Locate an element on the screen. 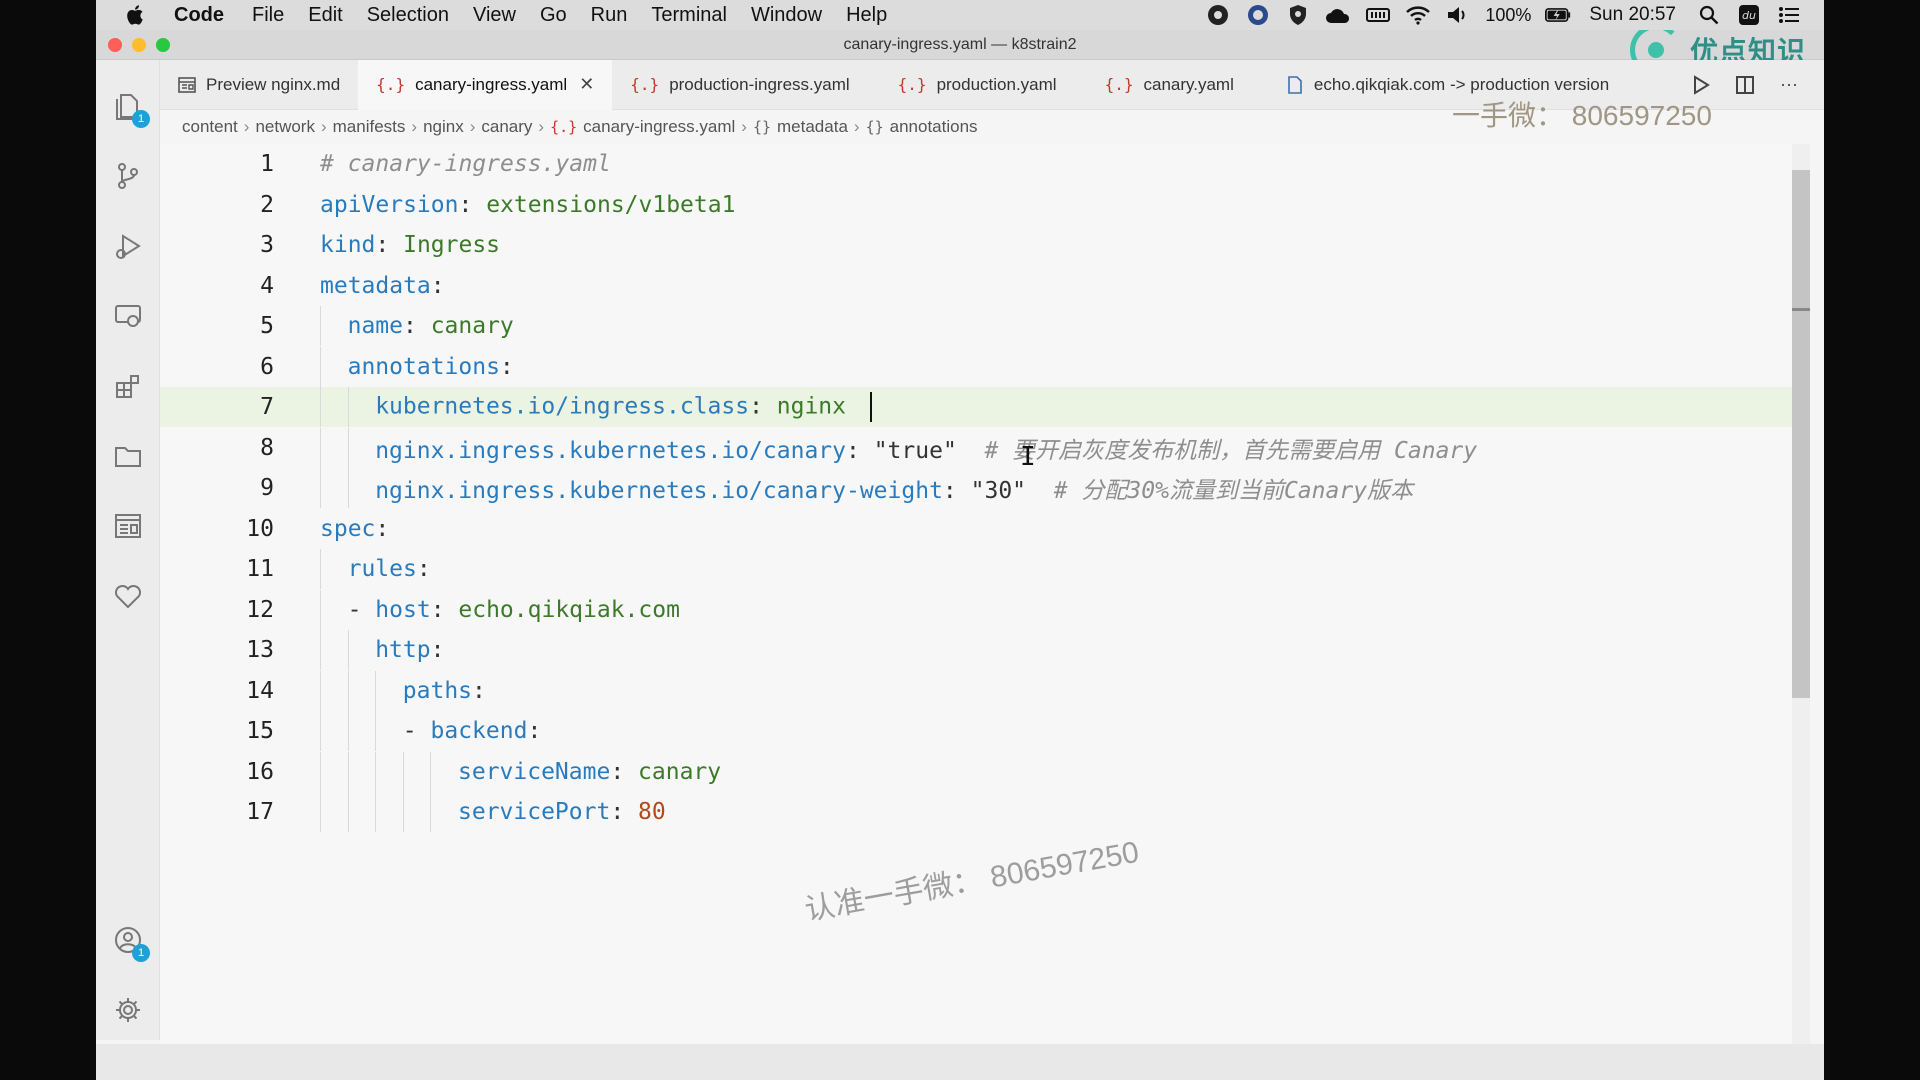 This screenshot has width=1920, height=1080. input-method-icon: du is located at coordinates (1749, 15).